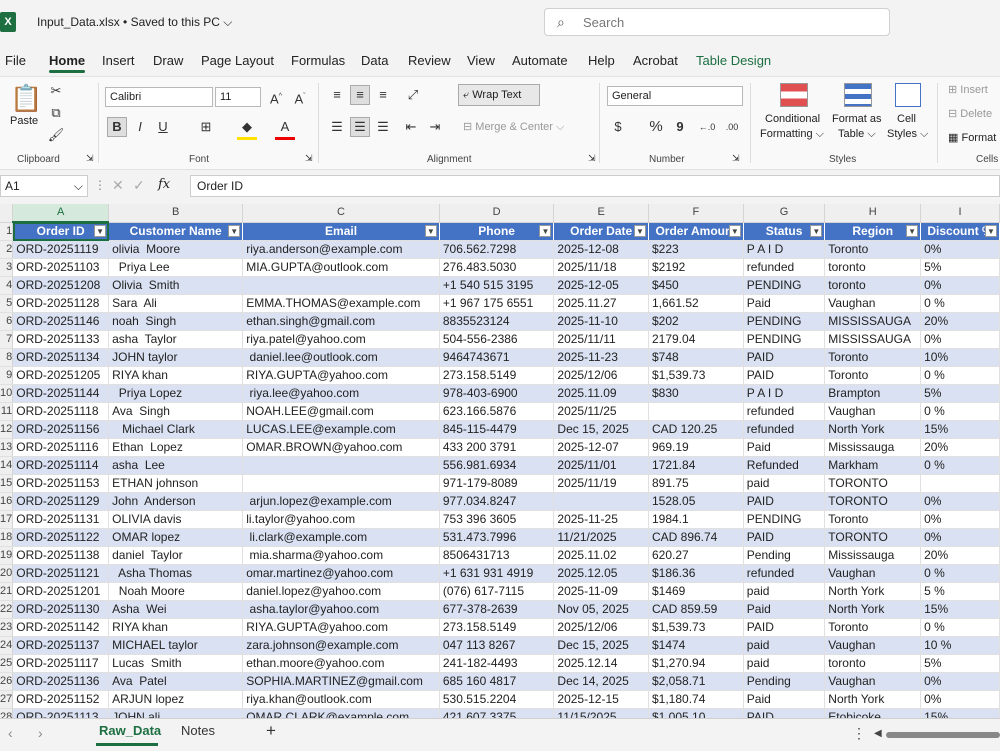 This screenshot has width=1000, height=751. What do you see at coordinates (601, 681) in the screenshot?
I see `table-cell: Dec 14, 2025` at bounding box center [601, 681].